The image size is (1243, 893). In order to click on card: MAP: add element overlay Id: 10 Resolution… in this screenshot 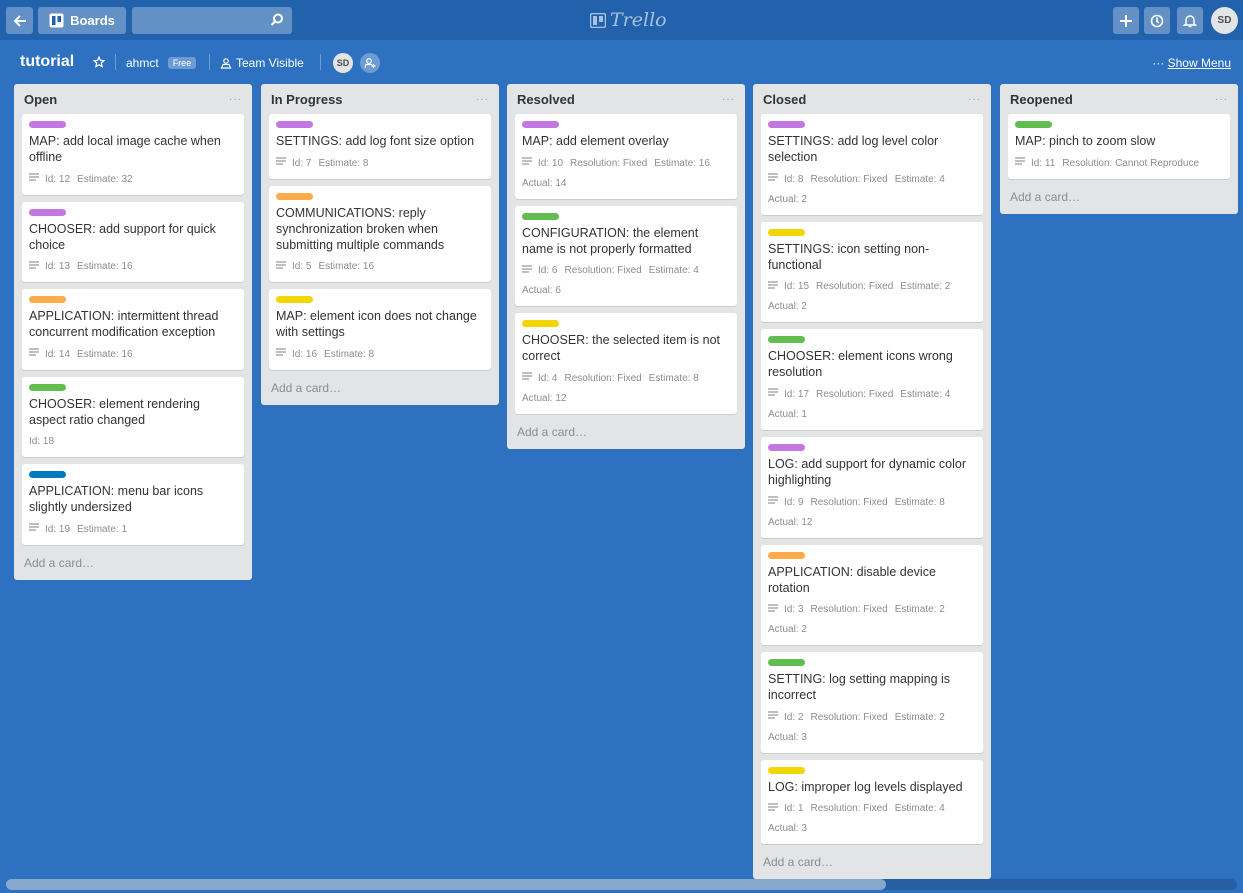, I will do `click(626, 156)`.